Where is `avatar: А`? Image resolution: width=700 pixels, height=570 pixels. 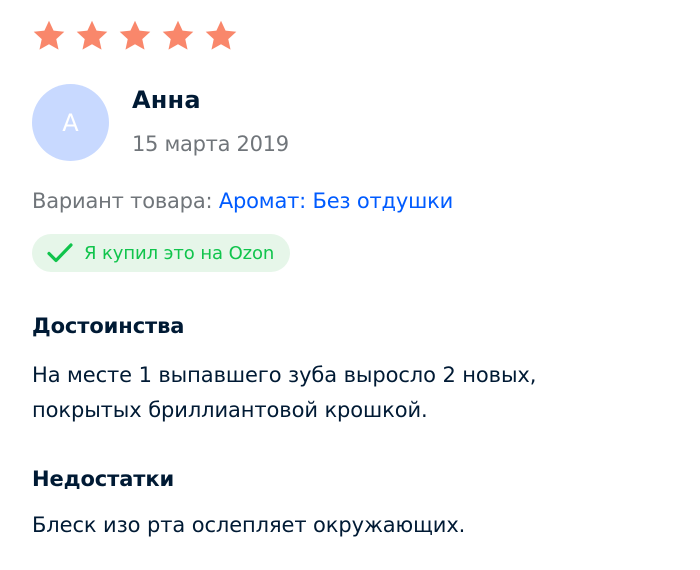 avatar: А is located at coordinates (70, 122).